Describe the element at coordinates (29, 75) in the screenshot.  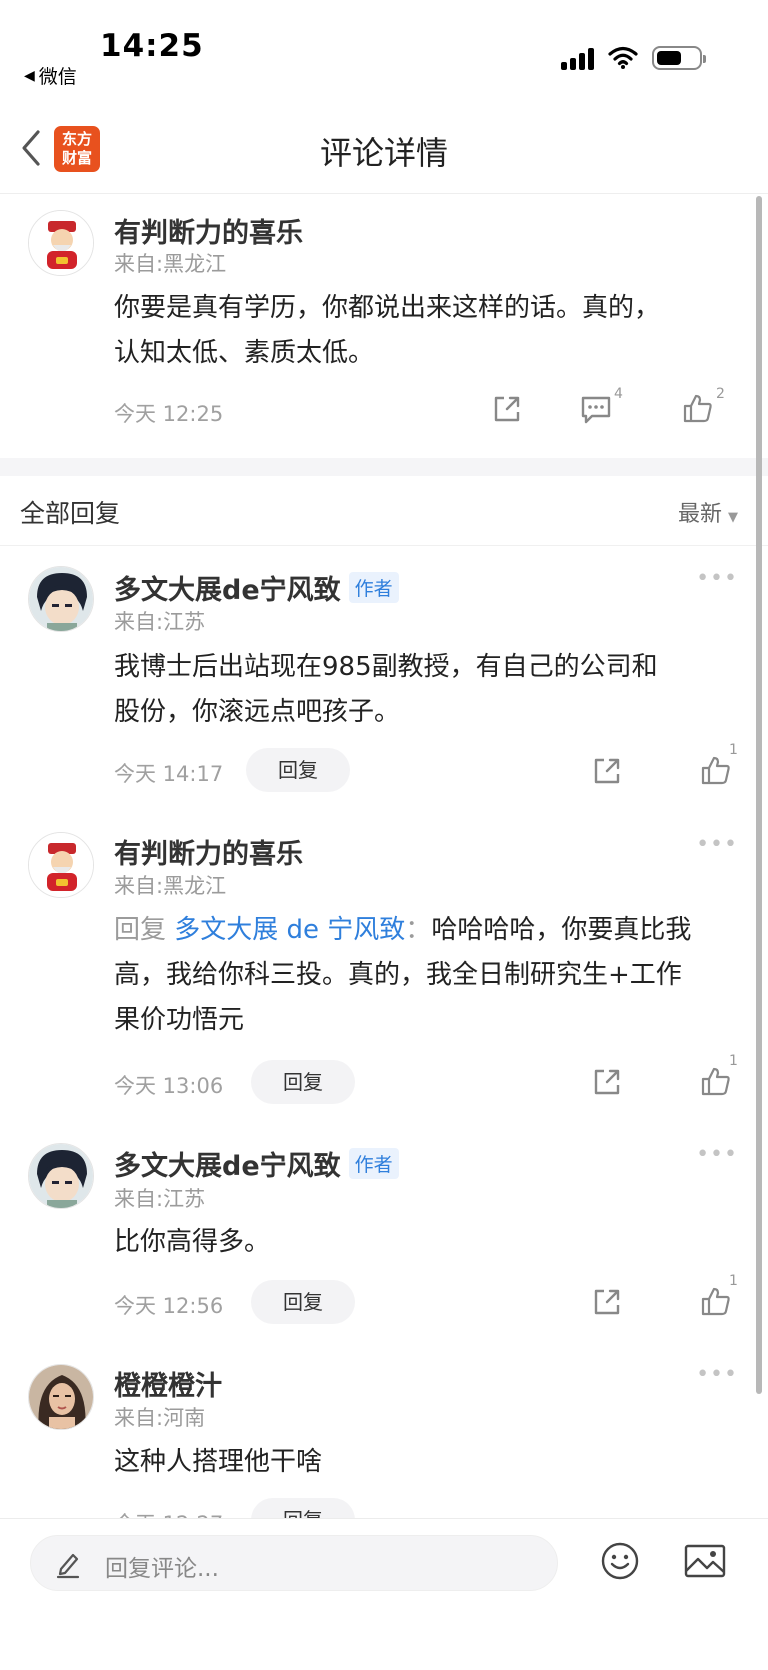
I see `back-triangle-icon: ◀` at that location.